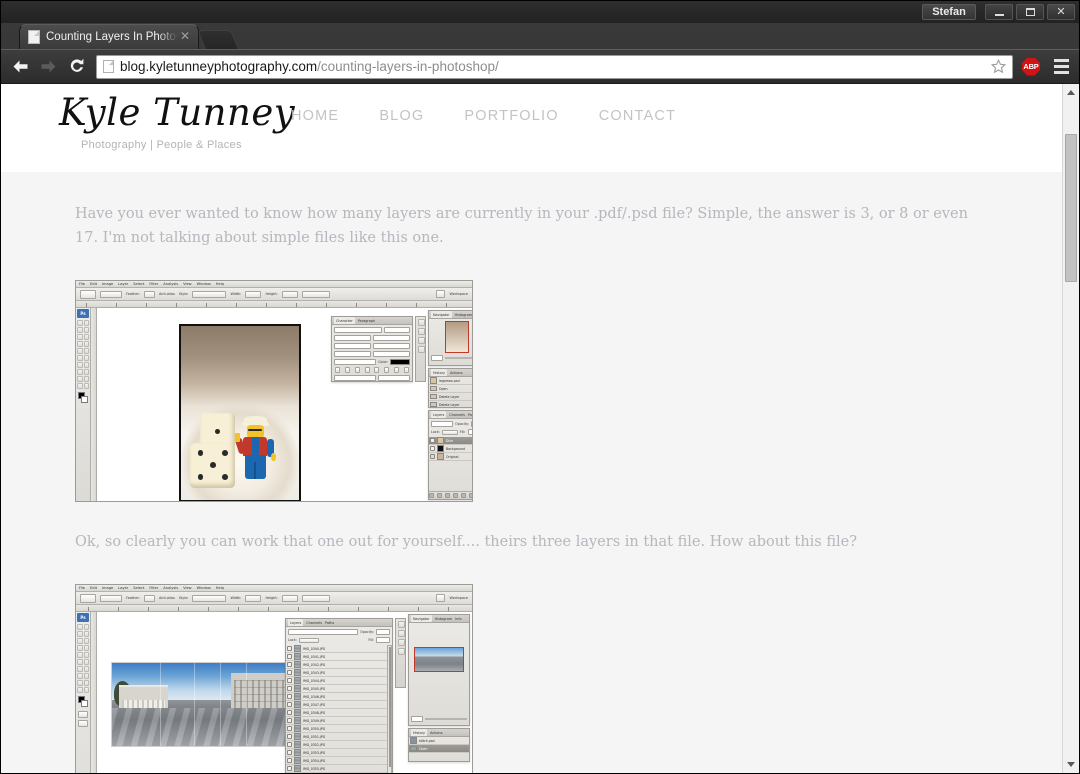 Image resolution: width=1080 pixels, height=774 pixels. Describe the element at coordinates (86, 323) in the screenshot. I see `ps1-tool-marquee-icon` at that location.